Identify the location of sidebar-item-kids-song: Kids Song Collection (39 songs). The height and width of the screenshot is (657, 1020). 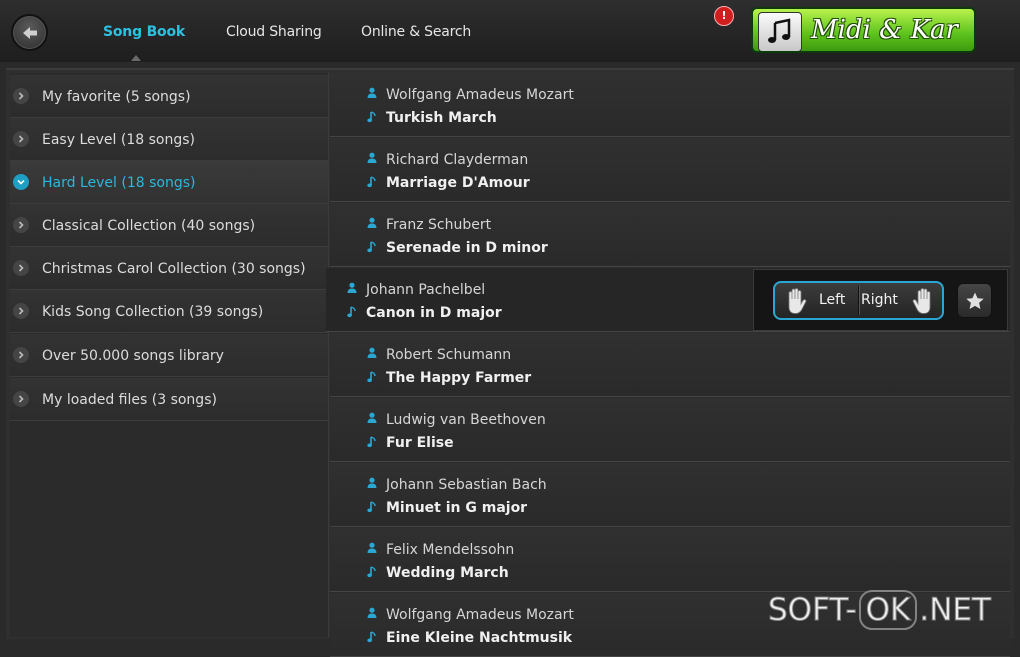
(169, 311).